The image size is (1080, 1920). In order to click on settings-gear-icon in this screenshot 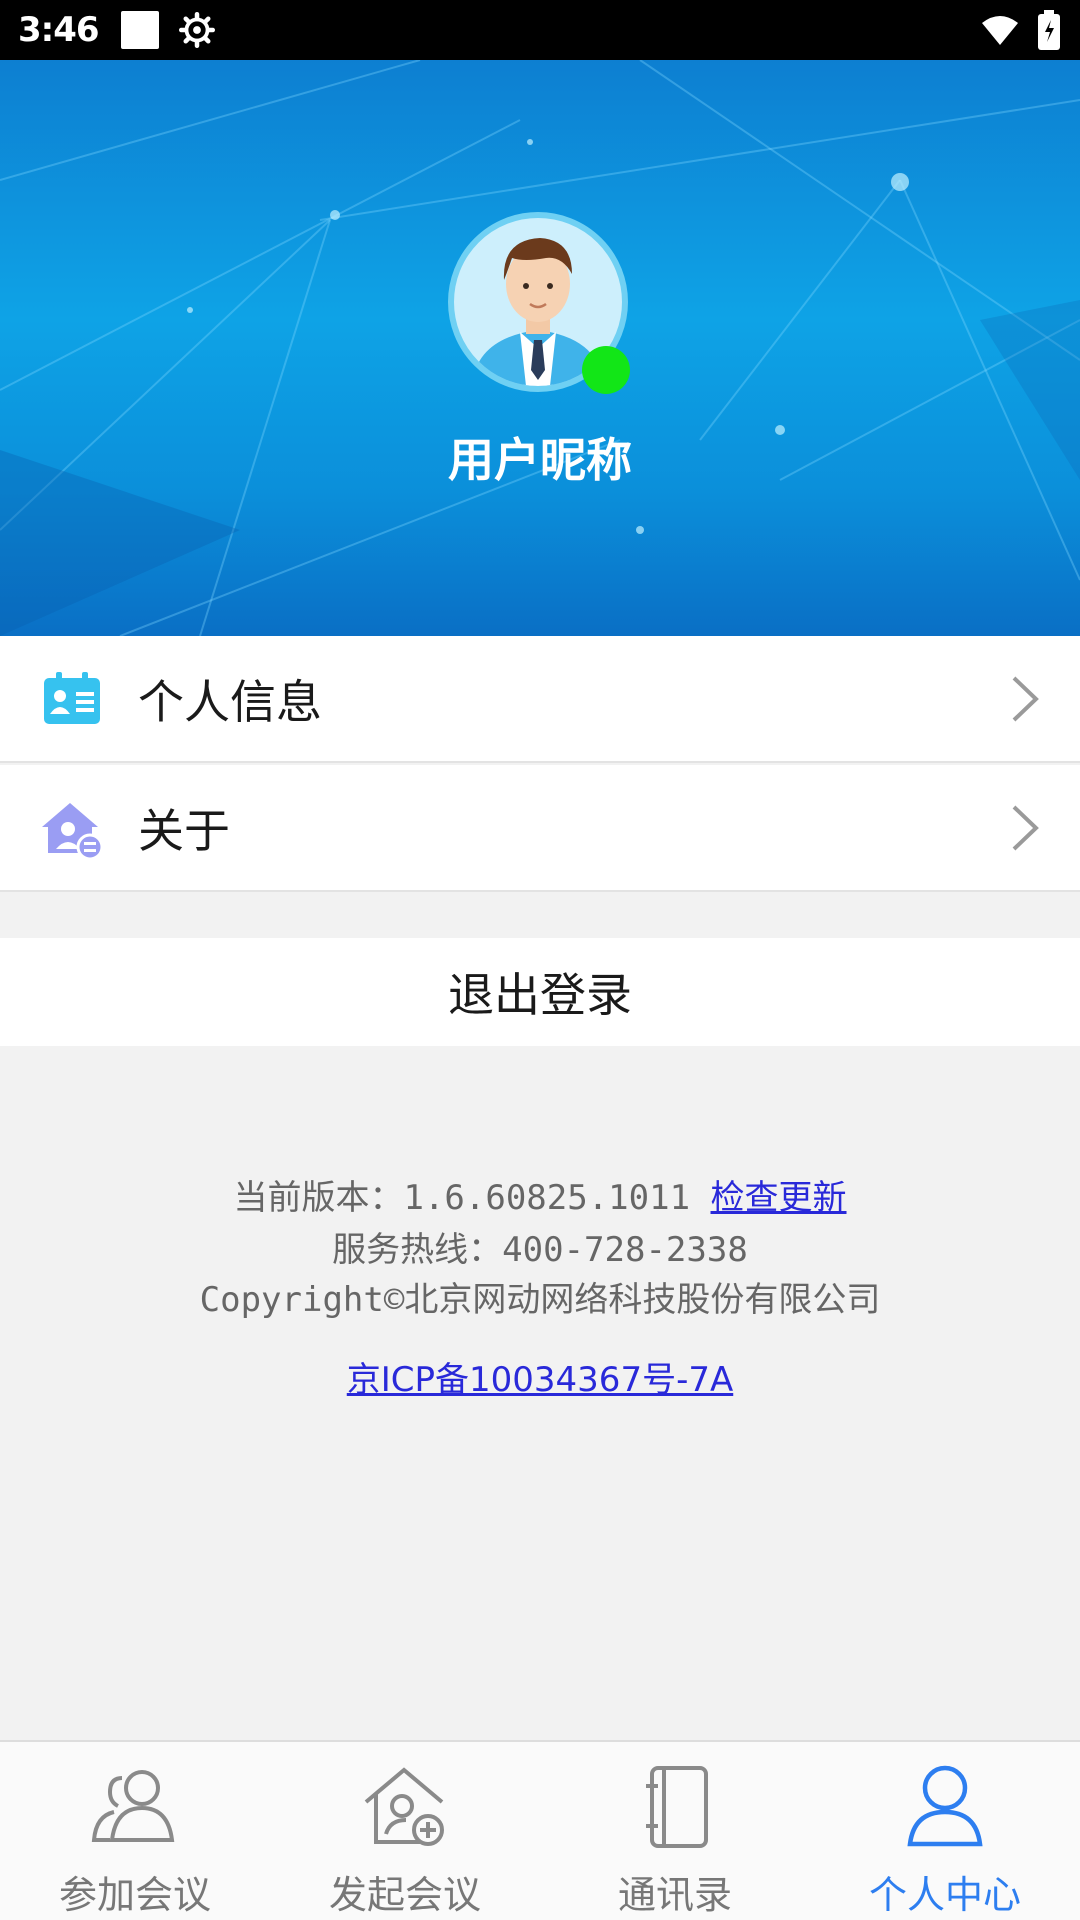, I will do `click(196, 30)`.